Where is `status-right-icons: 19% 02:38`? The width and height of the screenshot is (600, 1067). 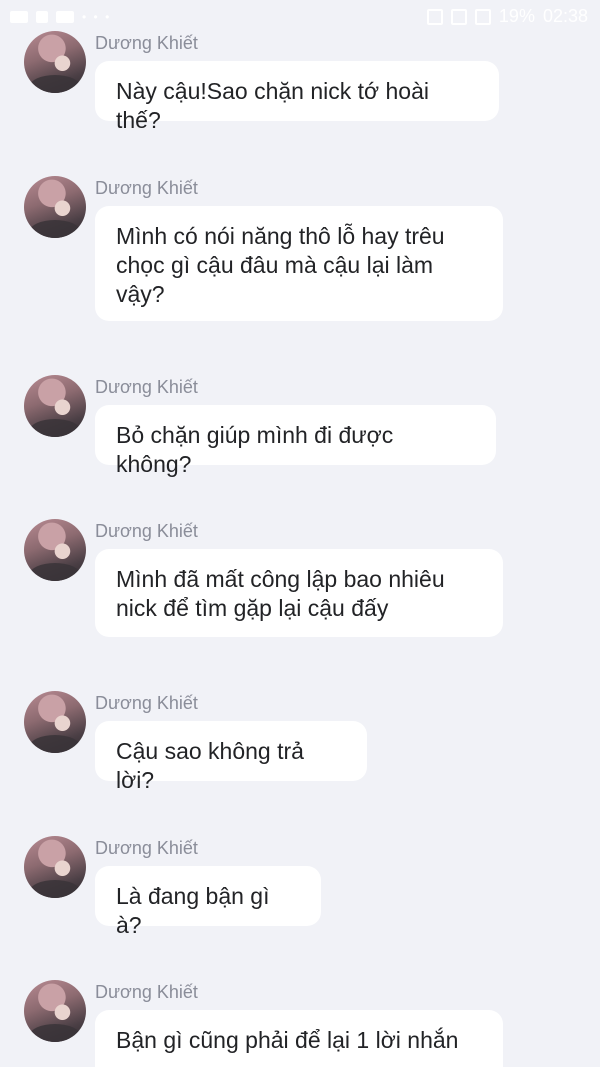
status-right-icons: 19% 02:38 is located at coordinates (507, 16).